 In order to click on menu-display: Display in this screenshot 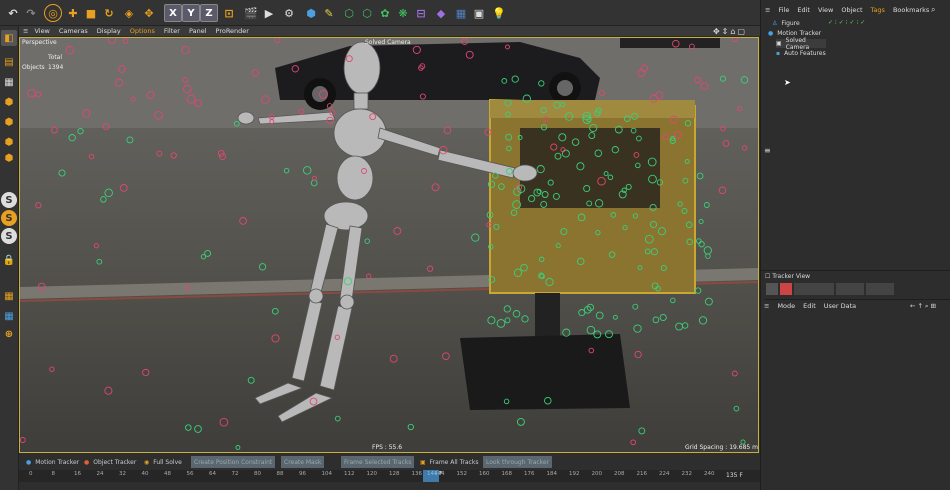, I will do `click(109, 31)`.